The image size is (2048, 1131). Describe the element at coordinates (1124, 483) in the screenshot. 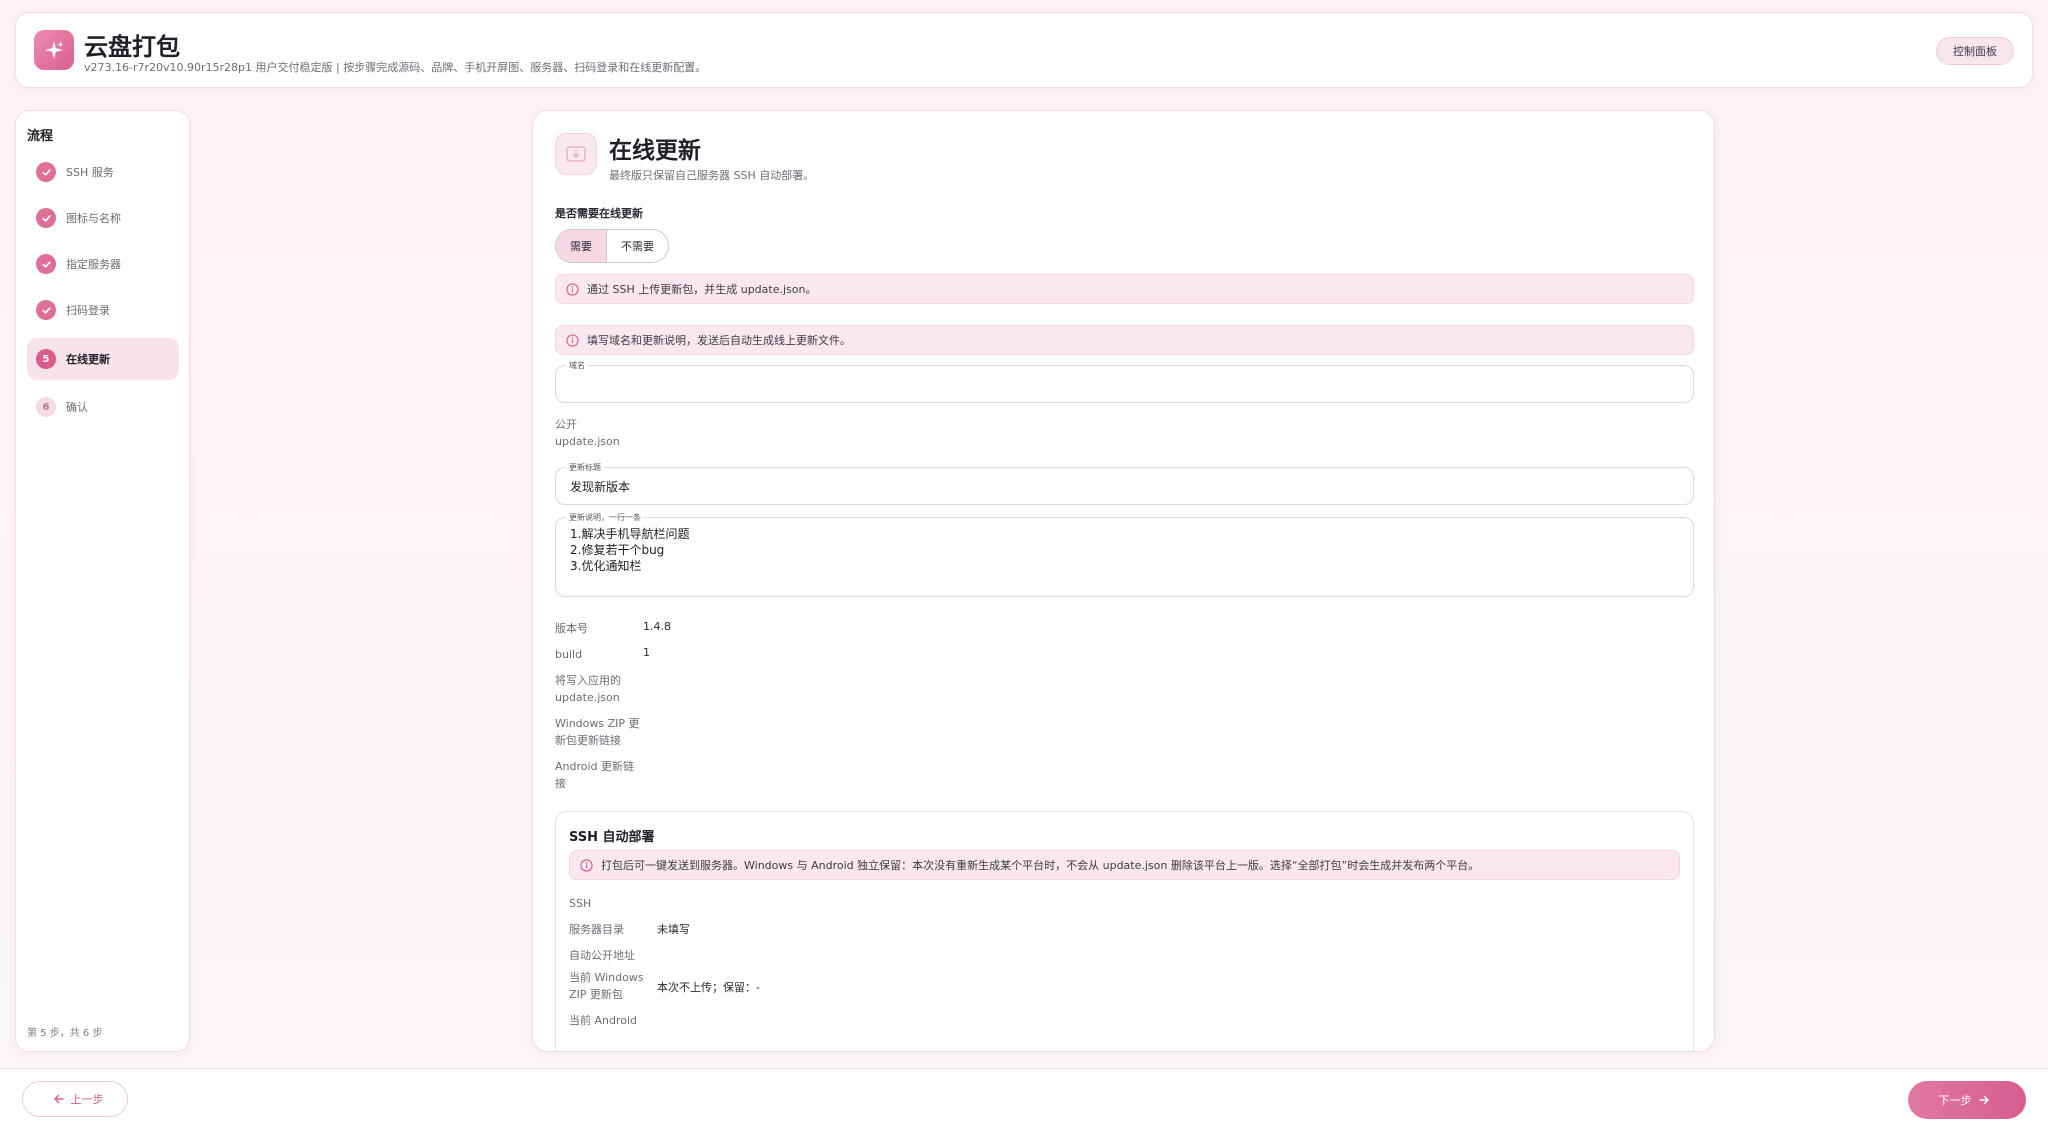

I see `update-title-field: 更新标题 发现新版本` at that location.